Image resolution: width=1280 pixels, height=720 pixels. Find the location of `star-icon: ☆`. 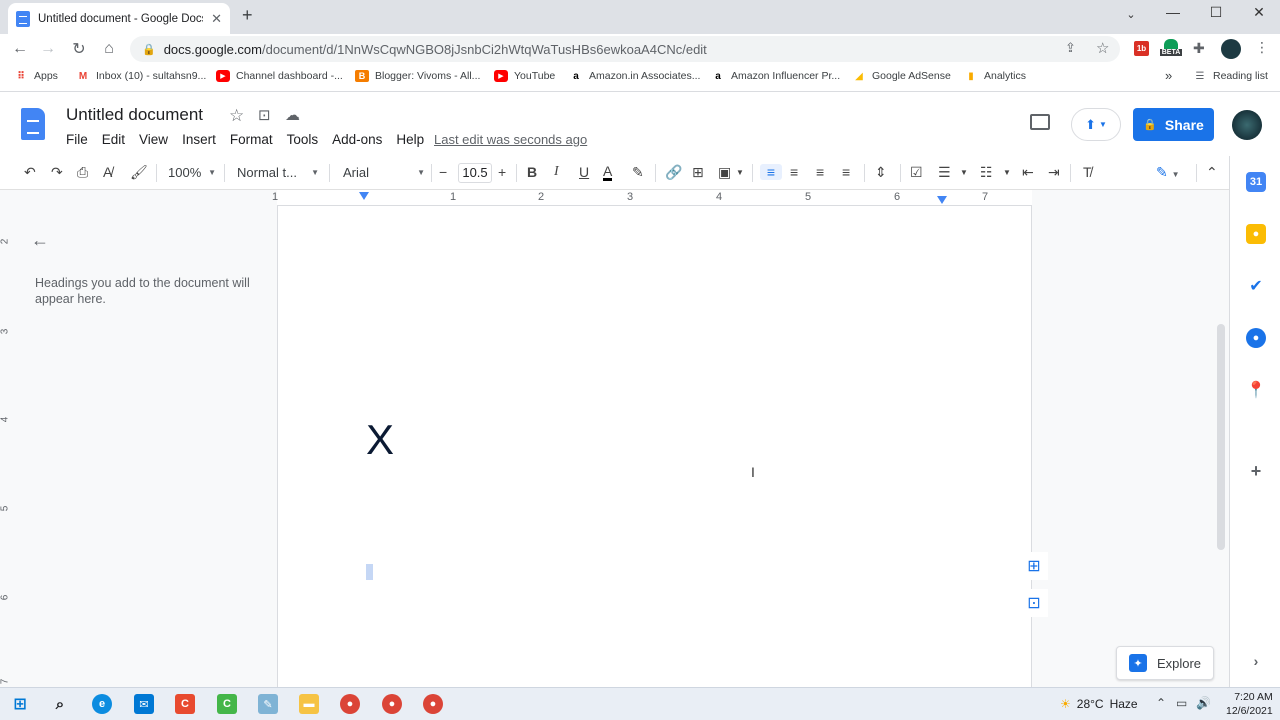

star-icon: ☆ is located at coordinates (236, 116).